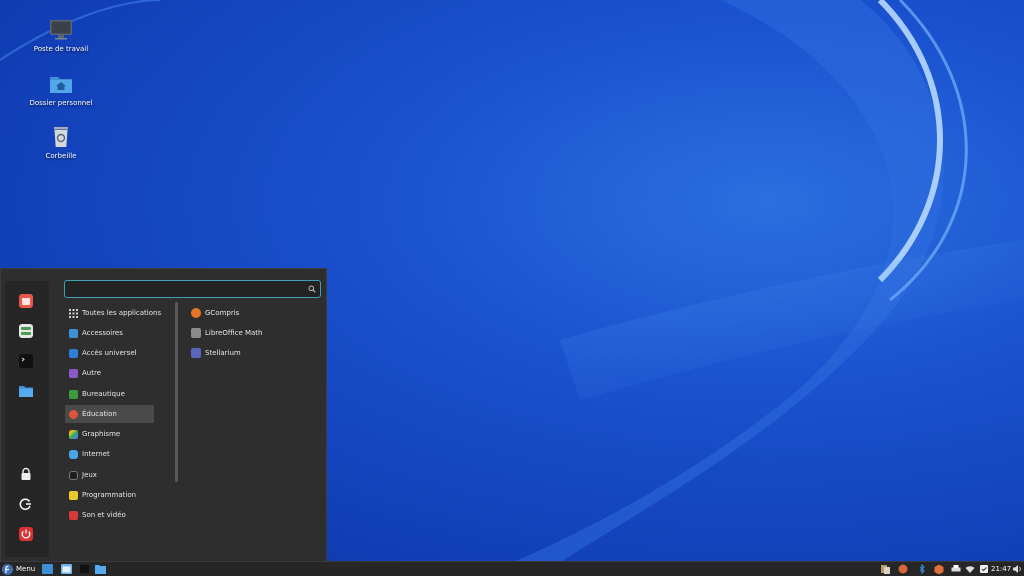  I want to click on show-desktop-icon, so click(47, 569).